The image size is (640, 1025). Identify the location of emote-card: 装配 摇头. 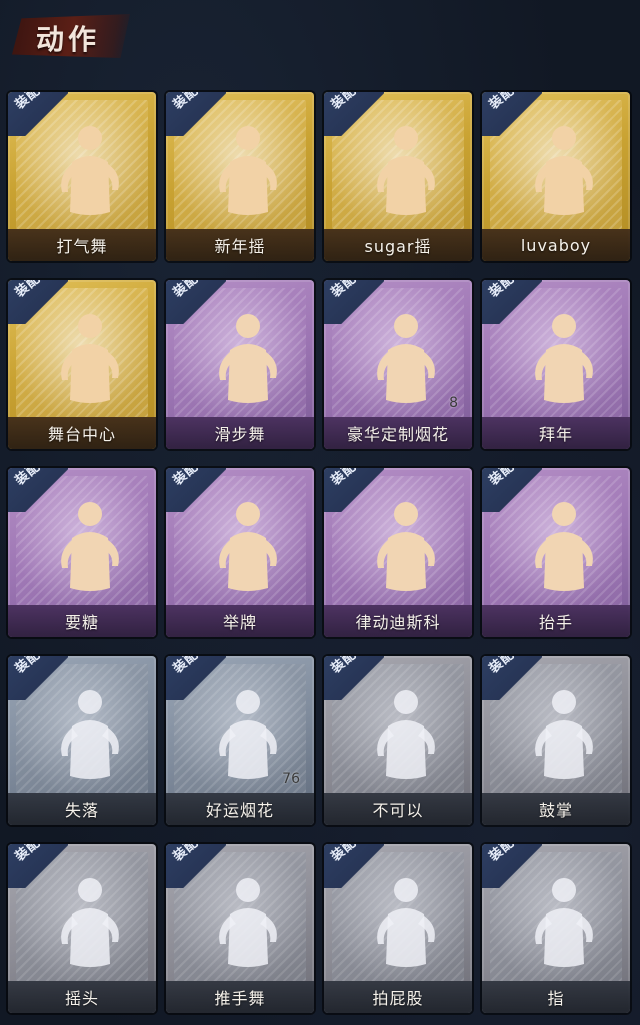
(82, 928).